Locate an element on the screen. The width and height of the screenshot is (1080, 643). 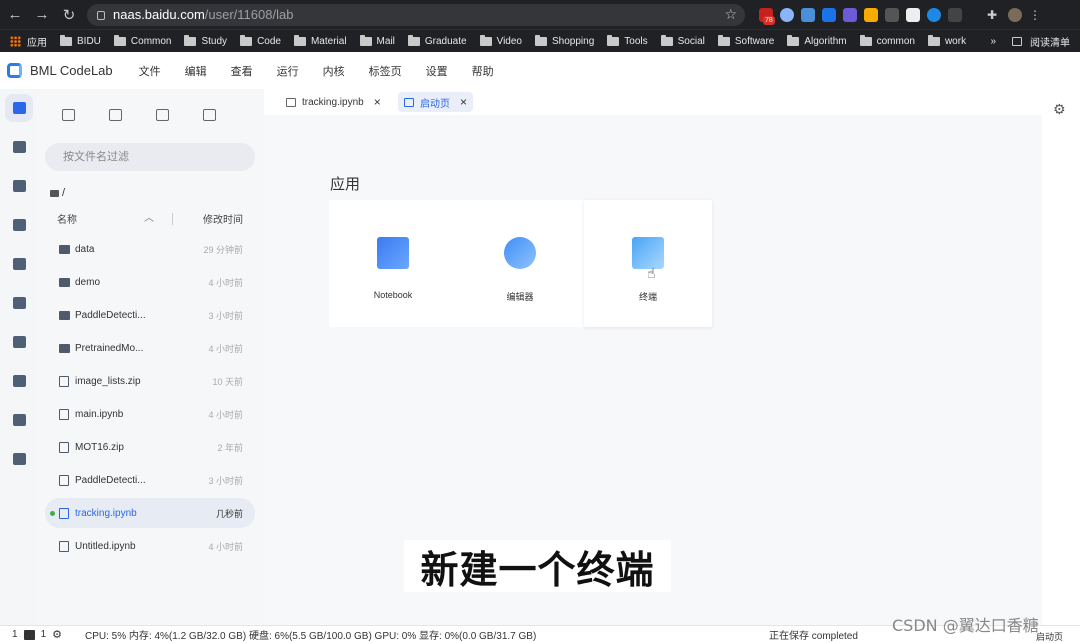
file-row: PretrainedMo... 4 小时前 is located at coordinates (150, 348).